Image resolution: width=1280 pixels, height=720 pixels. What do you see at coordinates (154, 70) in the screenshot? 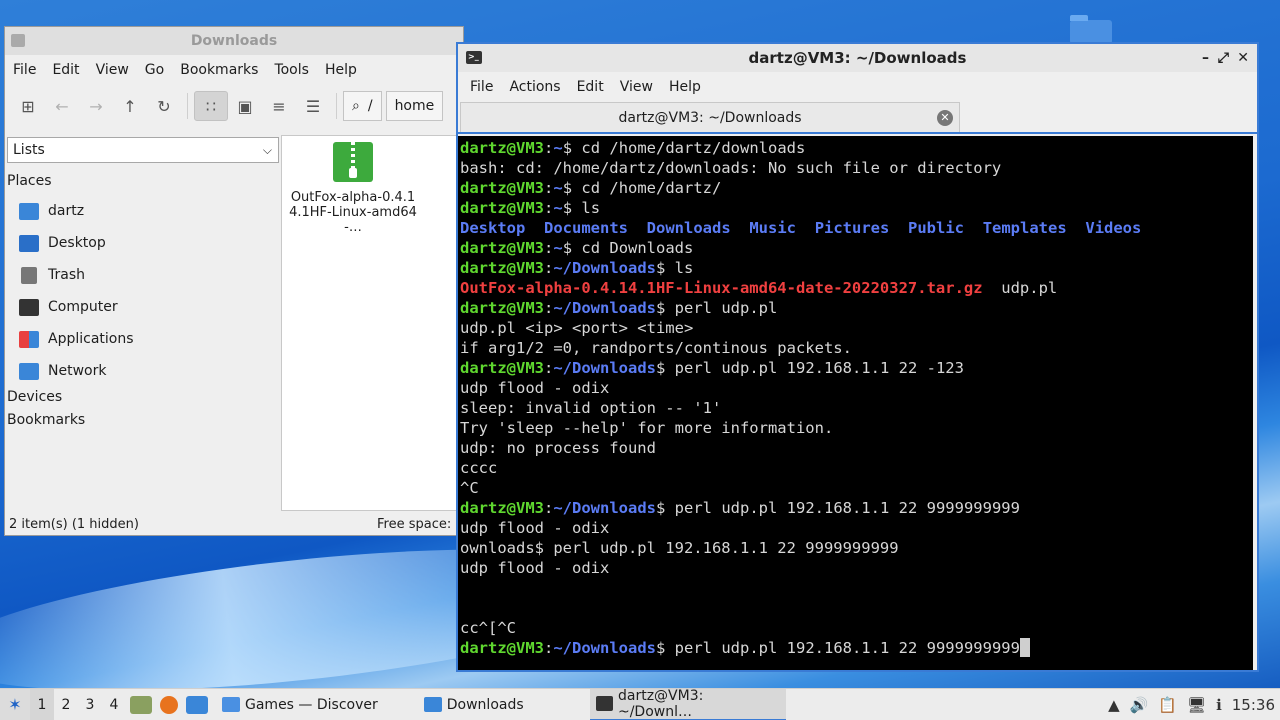
I see `fm-menu-go: Go` at bounding box center [154, 70].